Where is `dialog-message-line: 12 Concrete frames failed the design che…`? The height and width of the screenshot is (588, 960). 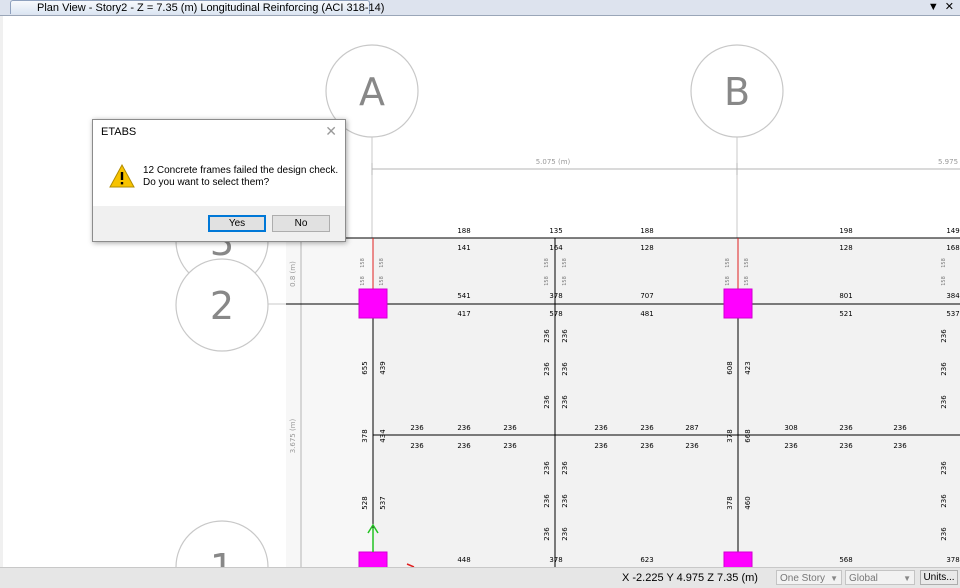 dialog-message-line: 12 Concrete frames failed the design che… is located at coordinates (241, 170).